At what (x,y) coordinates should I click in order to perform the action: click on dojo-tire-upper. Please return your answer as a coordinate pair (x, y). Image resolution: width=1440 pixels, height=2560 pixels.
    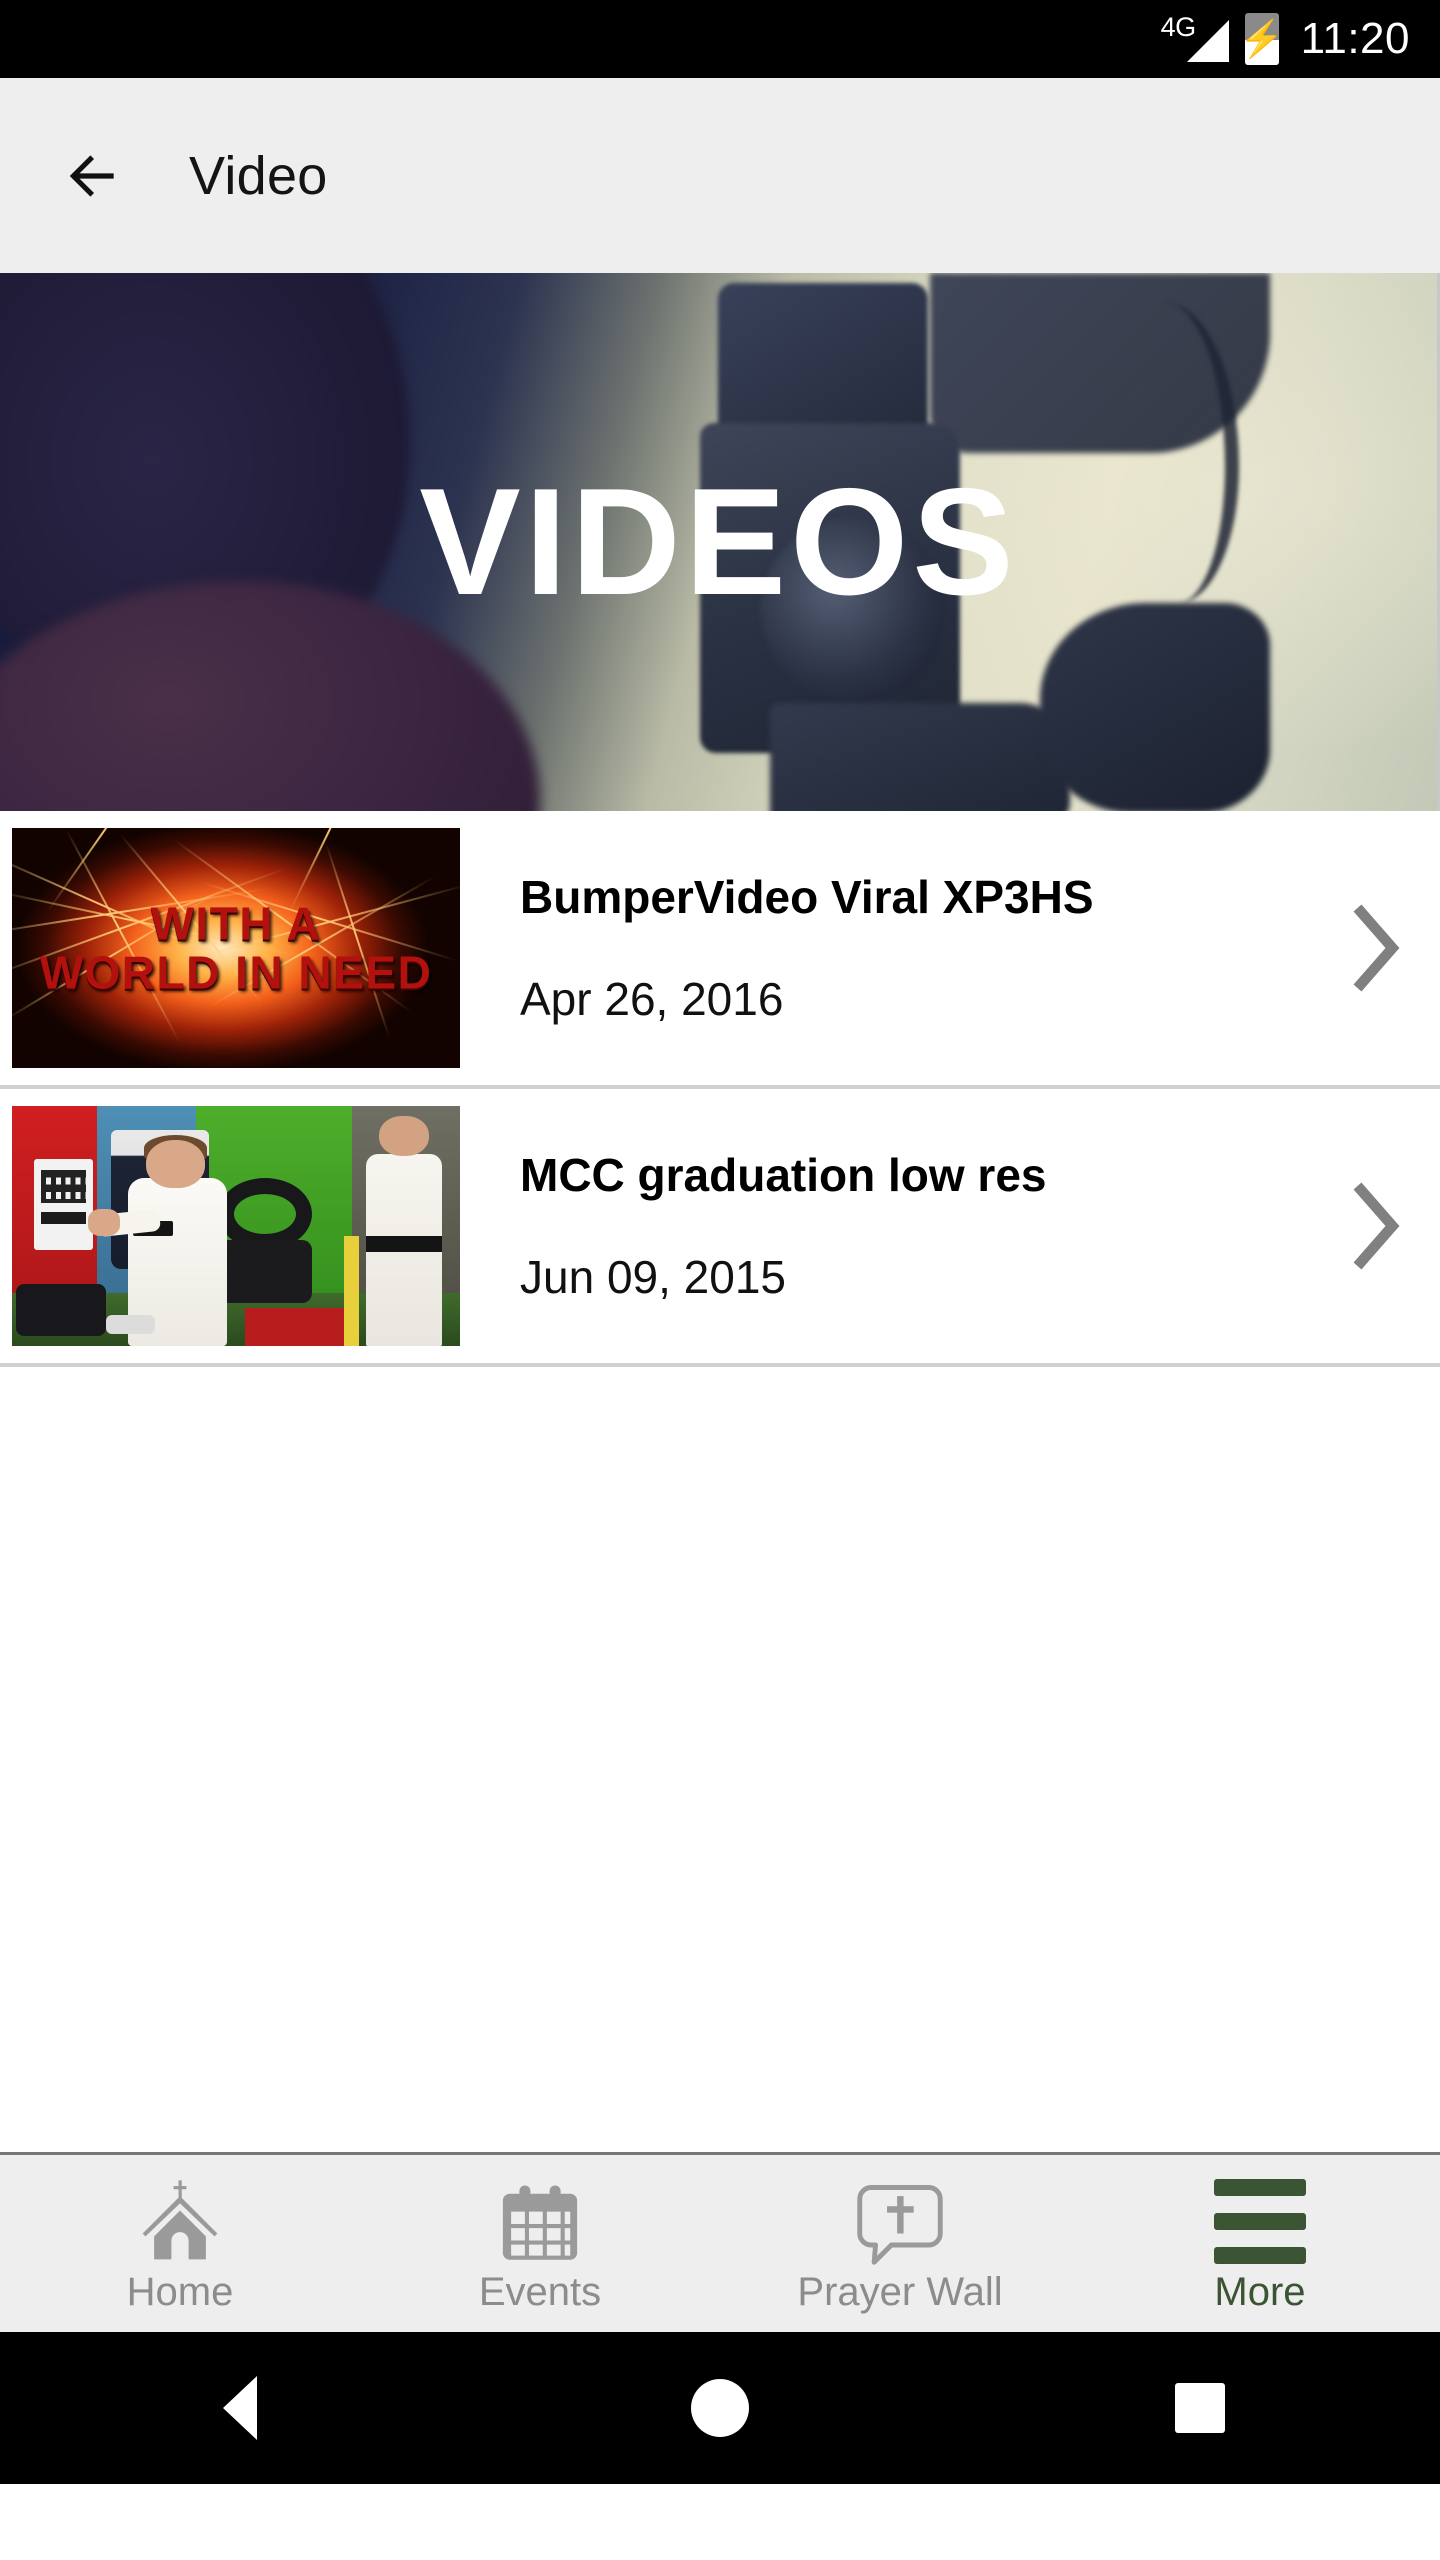
    Looking at the image, I should click on (265, 1214).